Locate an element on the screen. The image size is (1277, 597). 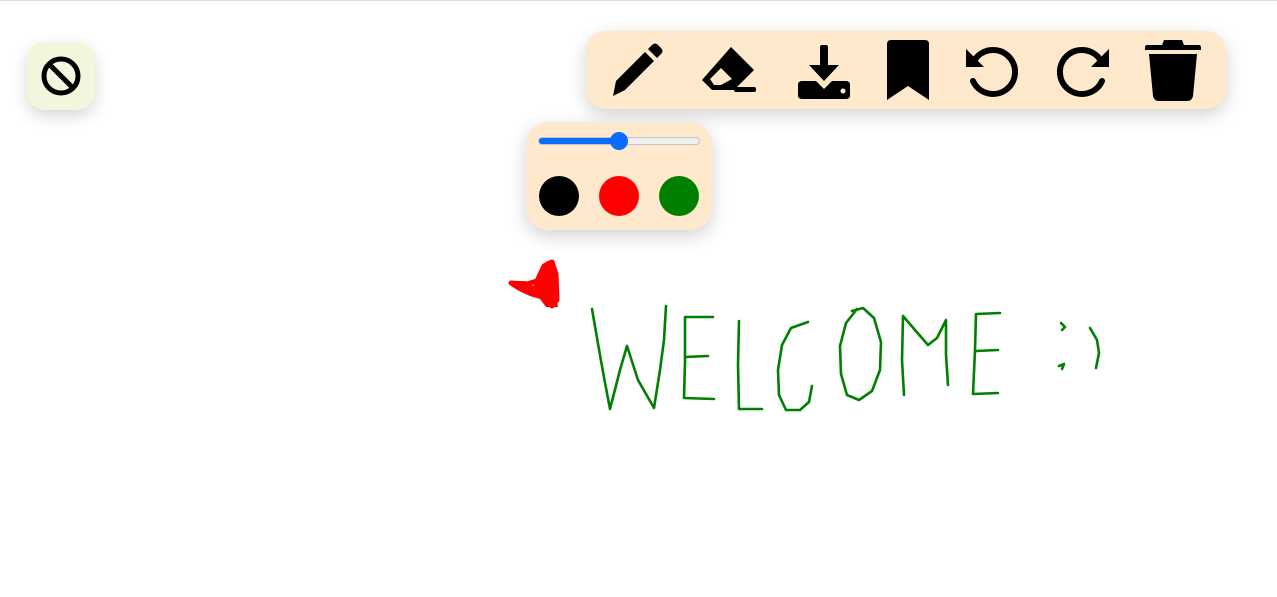
bookmark-icon is located at coordinates (908, 70).